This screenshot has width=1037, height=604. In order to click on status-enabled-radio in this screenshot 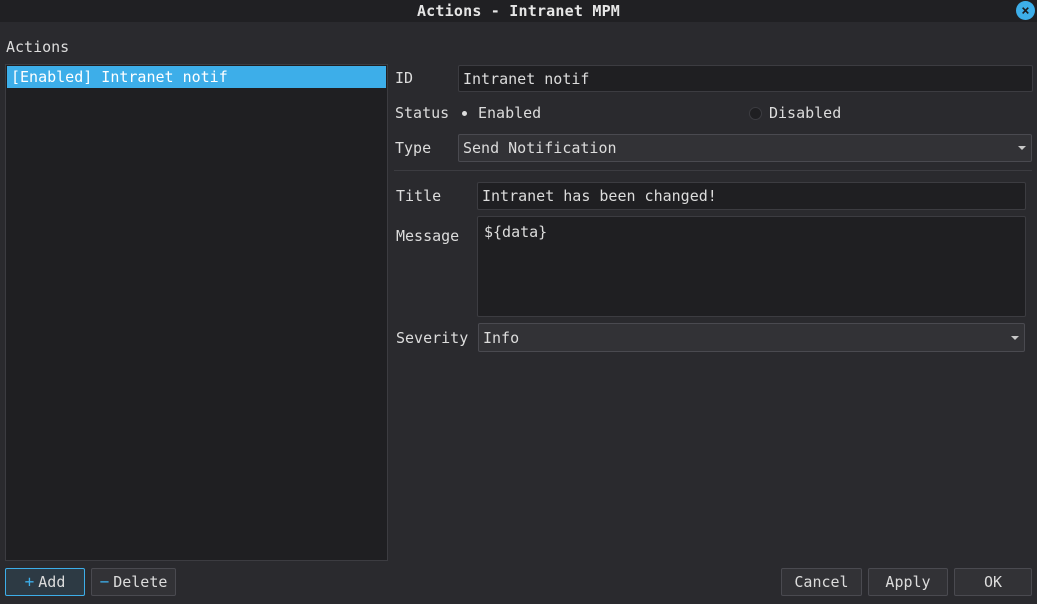, I will do `click(464, 113)`.